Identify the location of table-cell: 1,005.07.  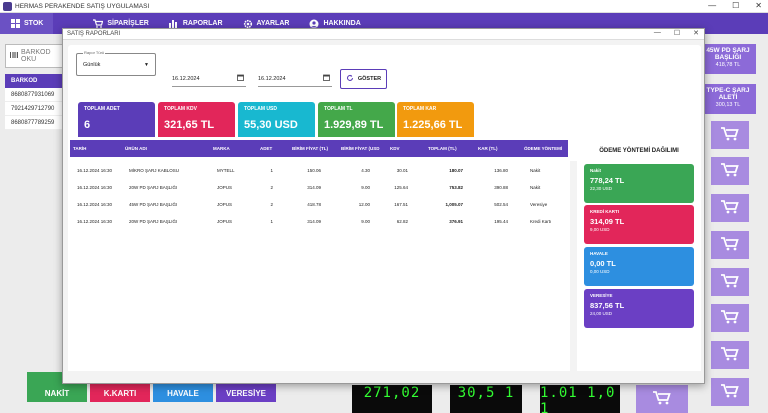
(454, 204).